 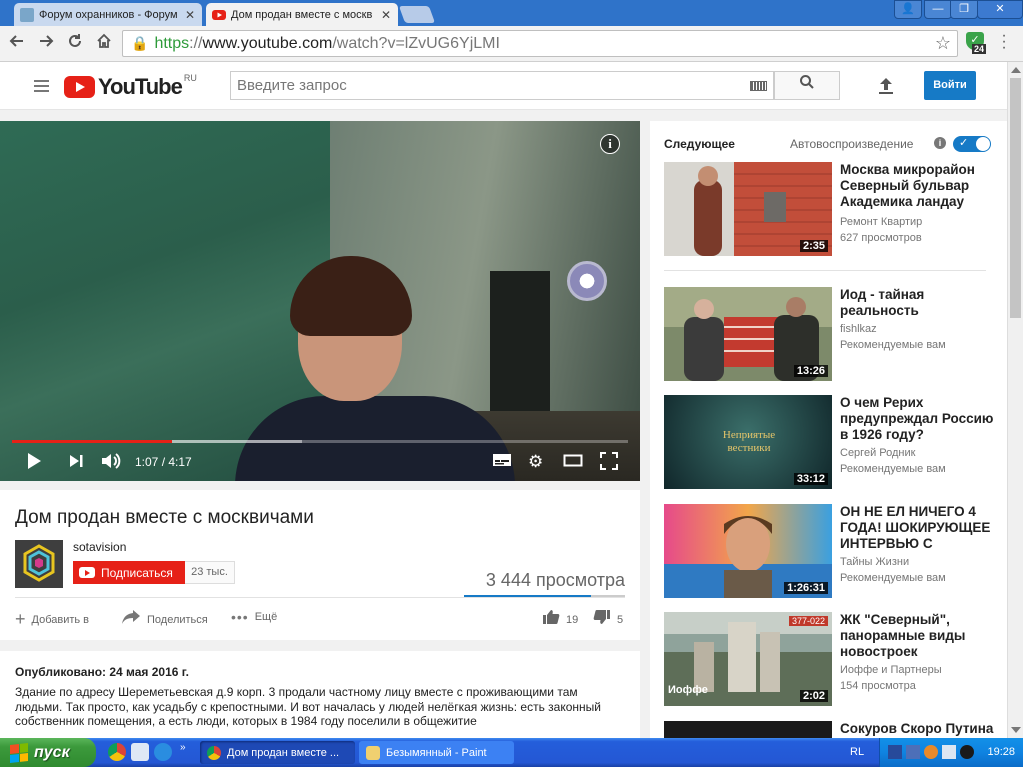 What do you see at coordinates (748, 659) in the screenshot?
I see `video-thumbnail: 377-022 Иоффе 2:02` at bounding box center [748, 659].